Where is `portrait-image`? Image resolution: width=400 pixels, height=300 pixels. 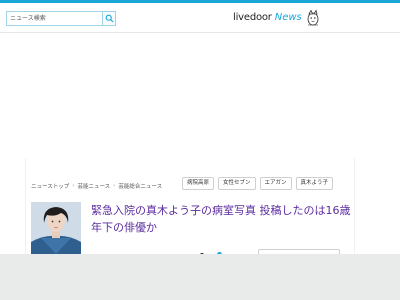
portrait-image is located at coordinates (56, 228).